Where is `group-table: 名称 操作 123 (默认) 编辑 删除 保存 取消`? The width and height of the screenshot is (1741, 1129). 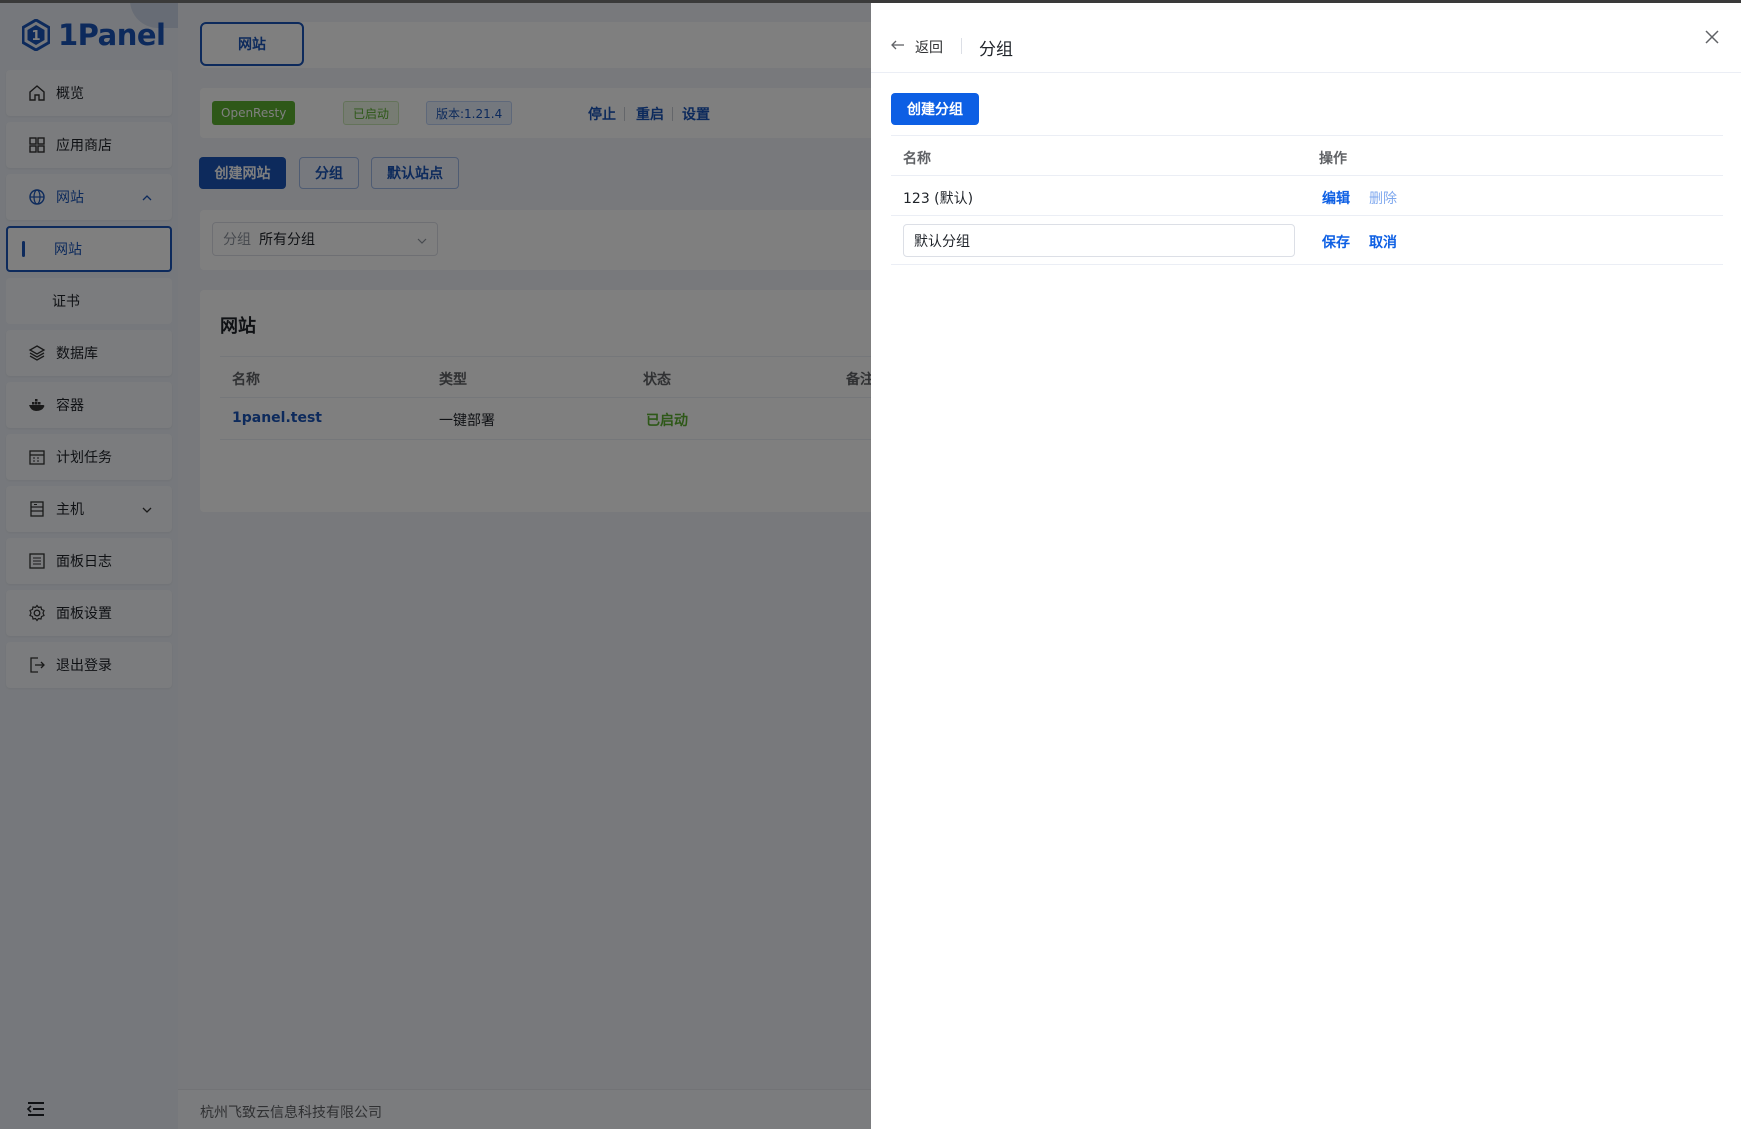
group-table: 名称 操作 123 (默认) 编辑 删除 保存 取消 is located at coordinates (1307, 200).